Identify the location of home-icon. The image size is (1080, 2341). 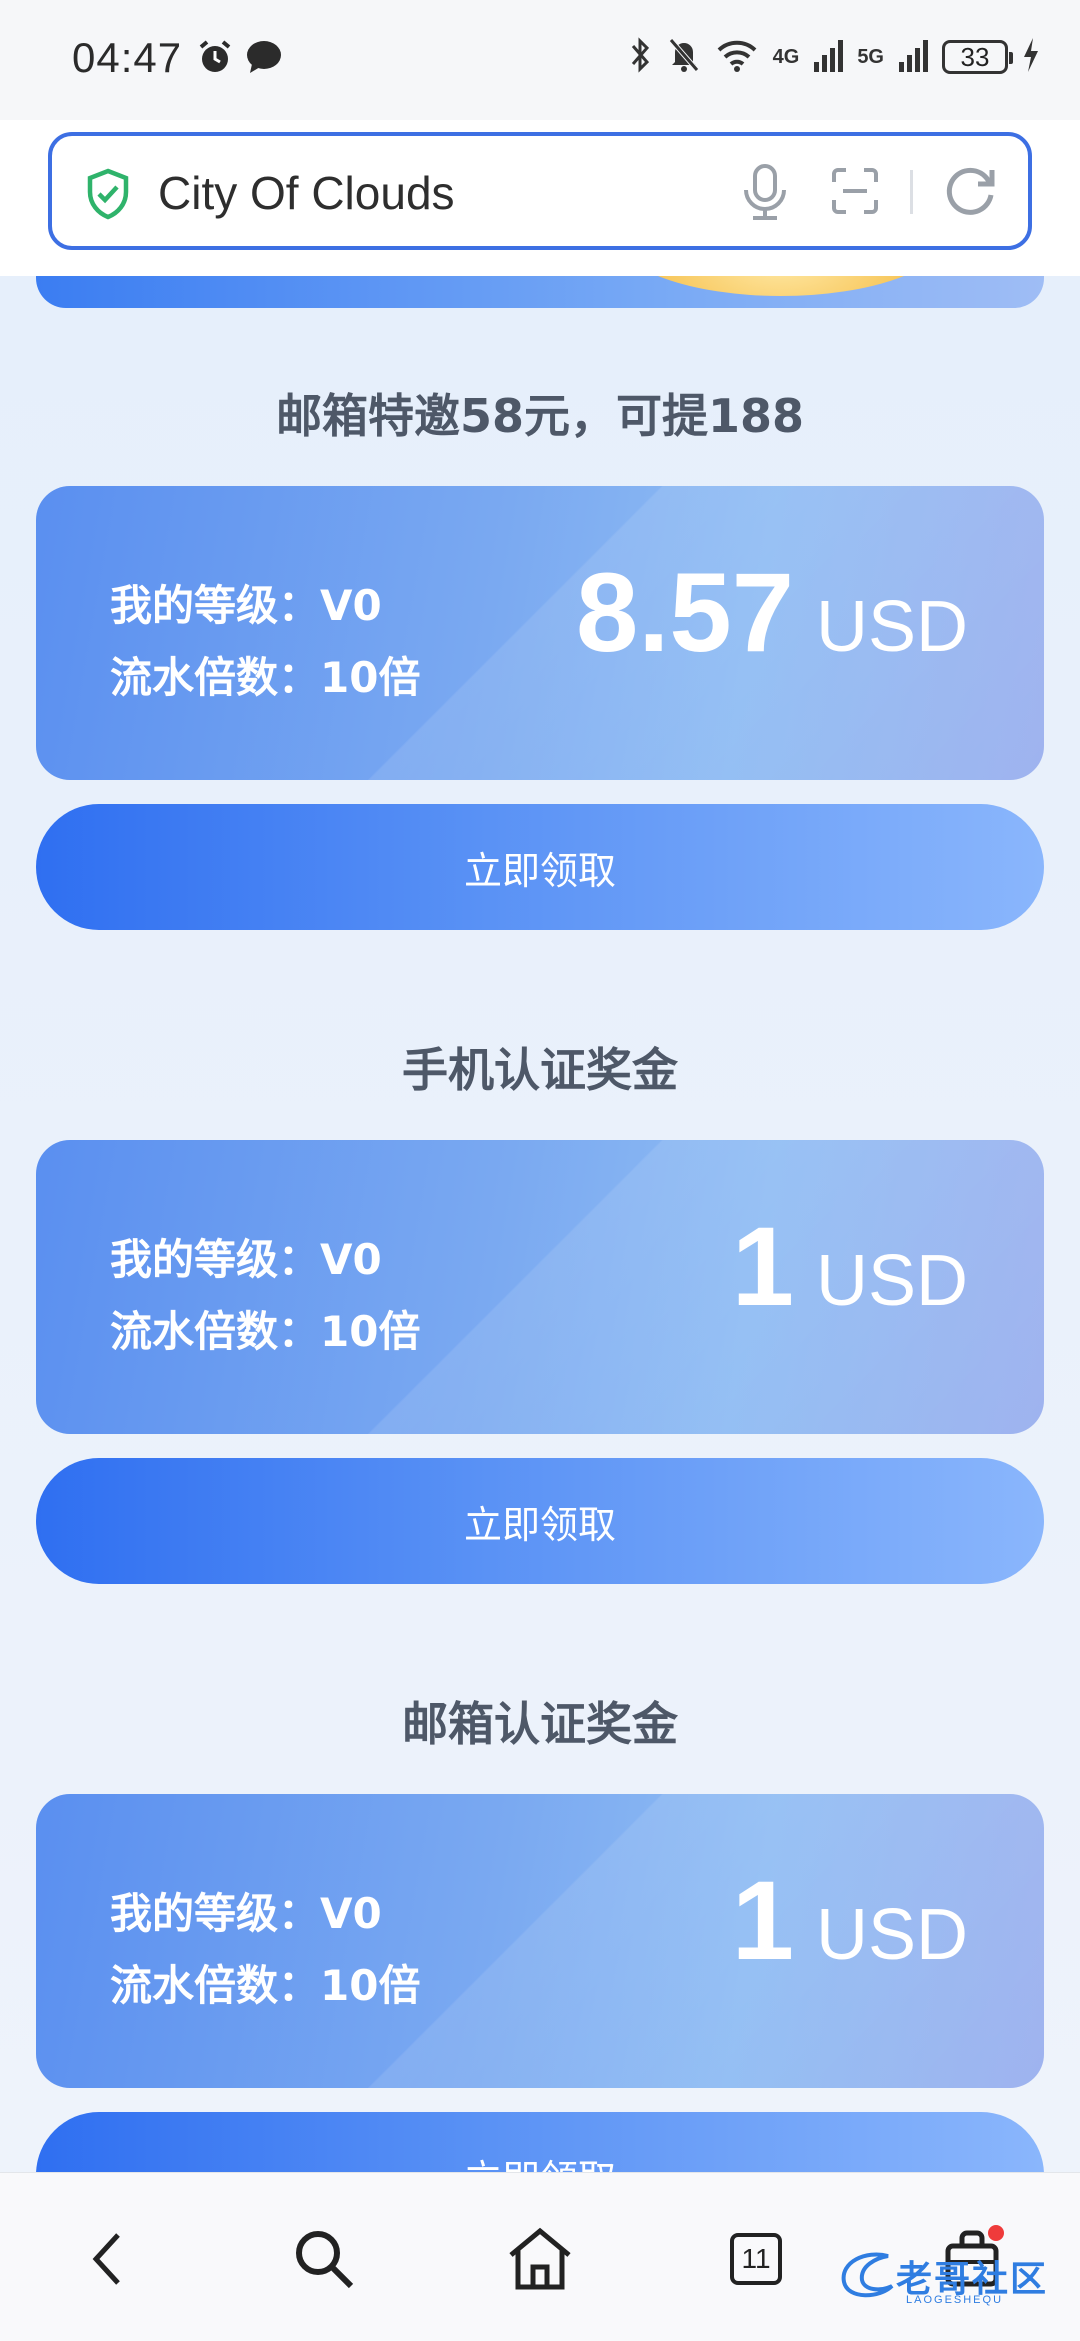
(540, 2259).